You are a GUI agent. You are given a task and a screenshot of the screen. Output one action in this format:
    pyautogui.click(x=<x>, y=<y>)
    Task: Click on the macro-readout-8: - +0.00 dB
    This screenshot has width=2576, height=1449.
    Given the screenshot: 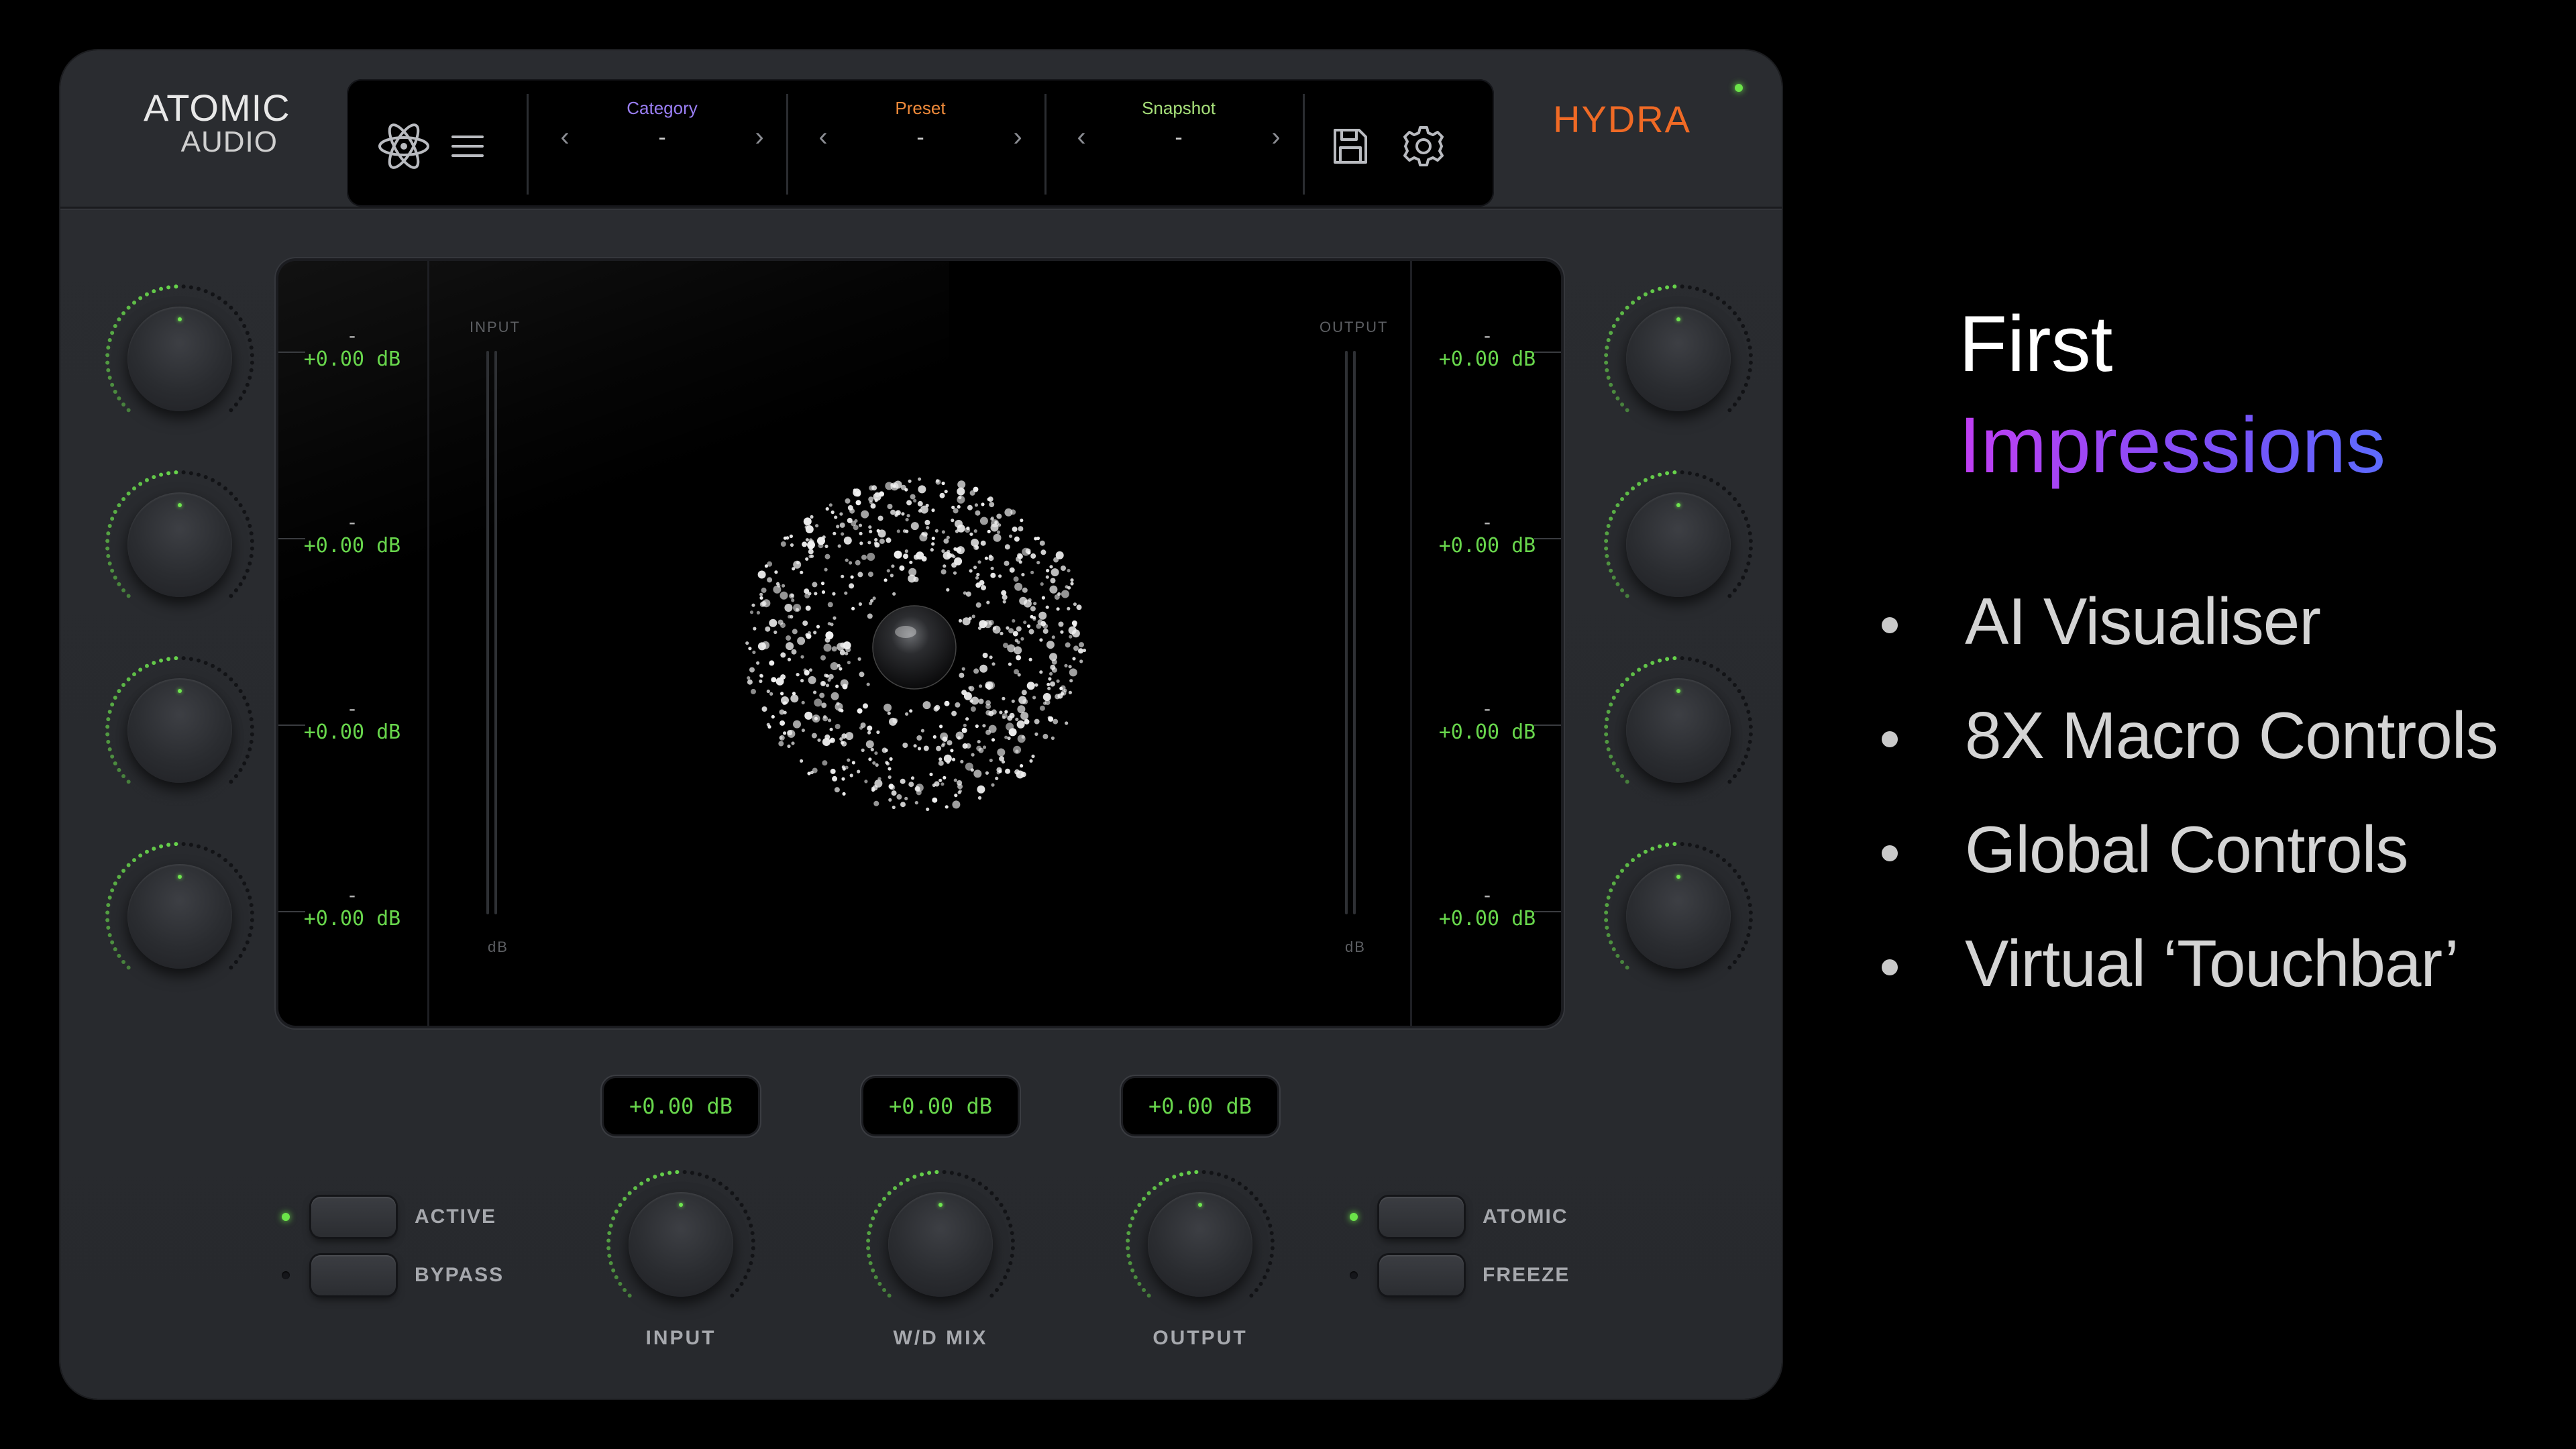 What is the action you would take?
    pyautogui.click(x=1487, y=907)
    